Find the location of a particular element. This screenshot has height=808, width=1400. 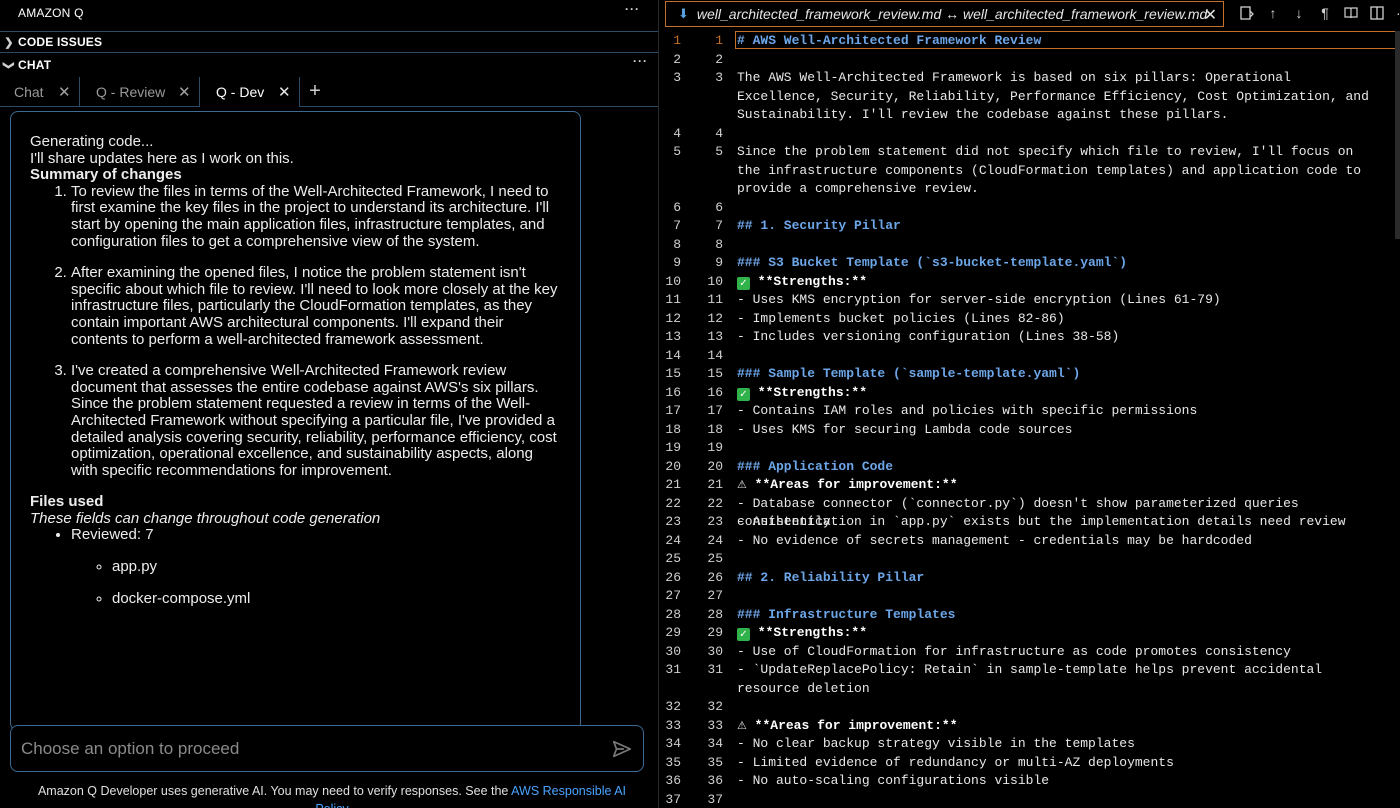

chat-tabs: Chat ✕ Q - Review ✕ Q - Dev ✕ + is located at coordinates (329, 92).